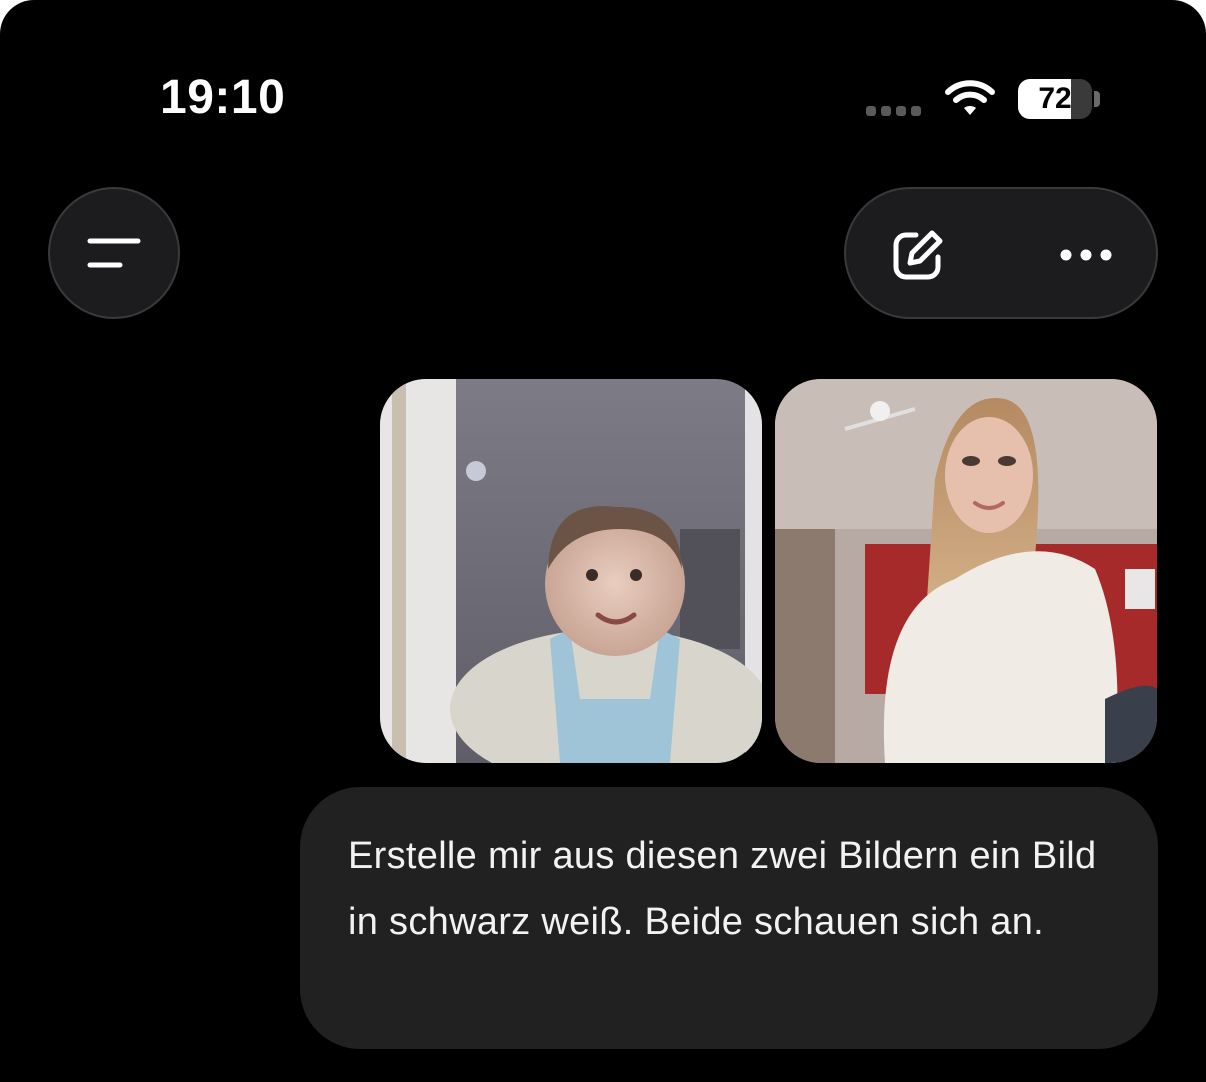 The width and height of the screenshot is (1206, 1082). Describe the element at coordinates (571, 571) in the screenshot. I see `attachment-baby-photo` at that location.